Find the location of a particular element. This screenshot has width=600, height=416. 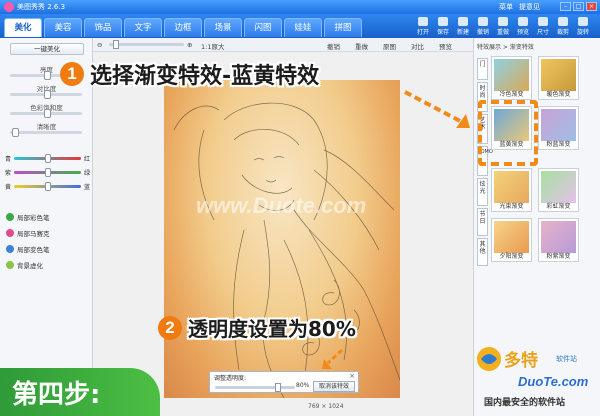

cyan-red-slider: 青 红 is located at coordinates (47, 158).